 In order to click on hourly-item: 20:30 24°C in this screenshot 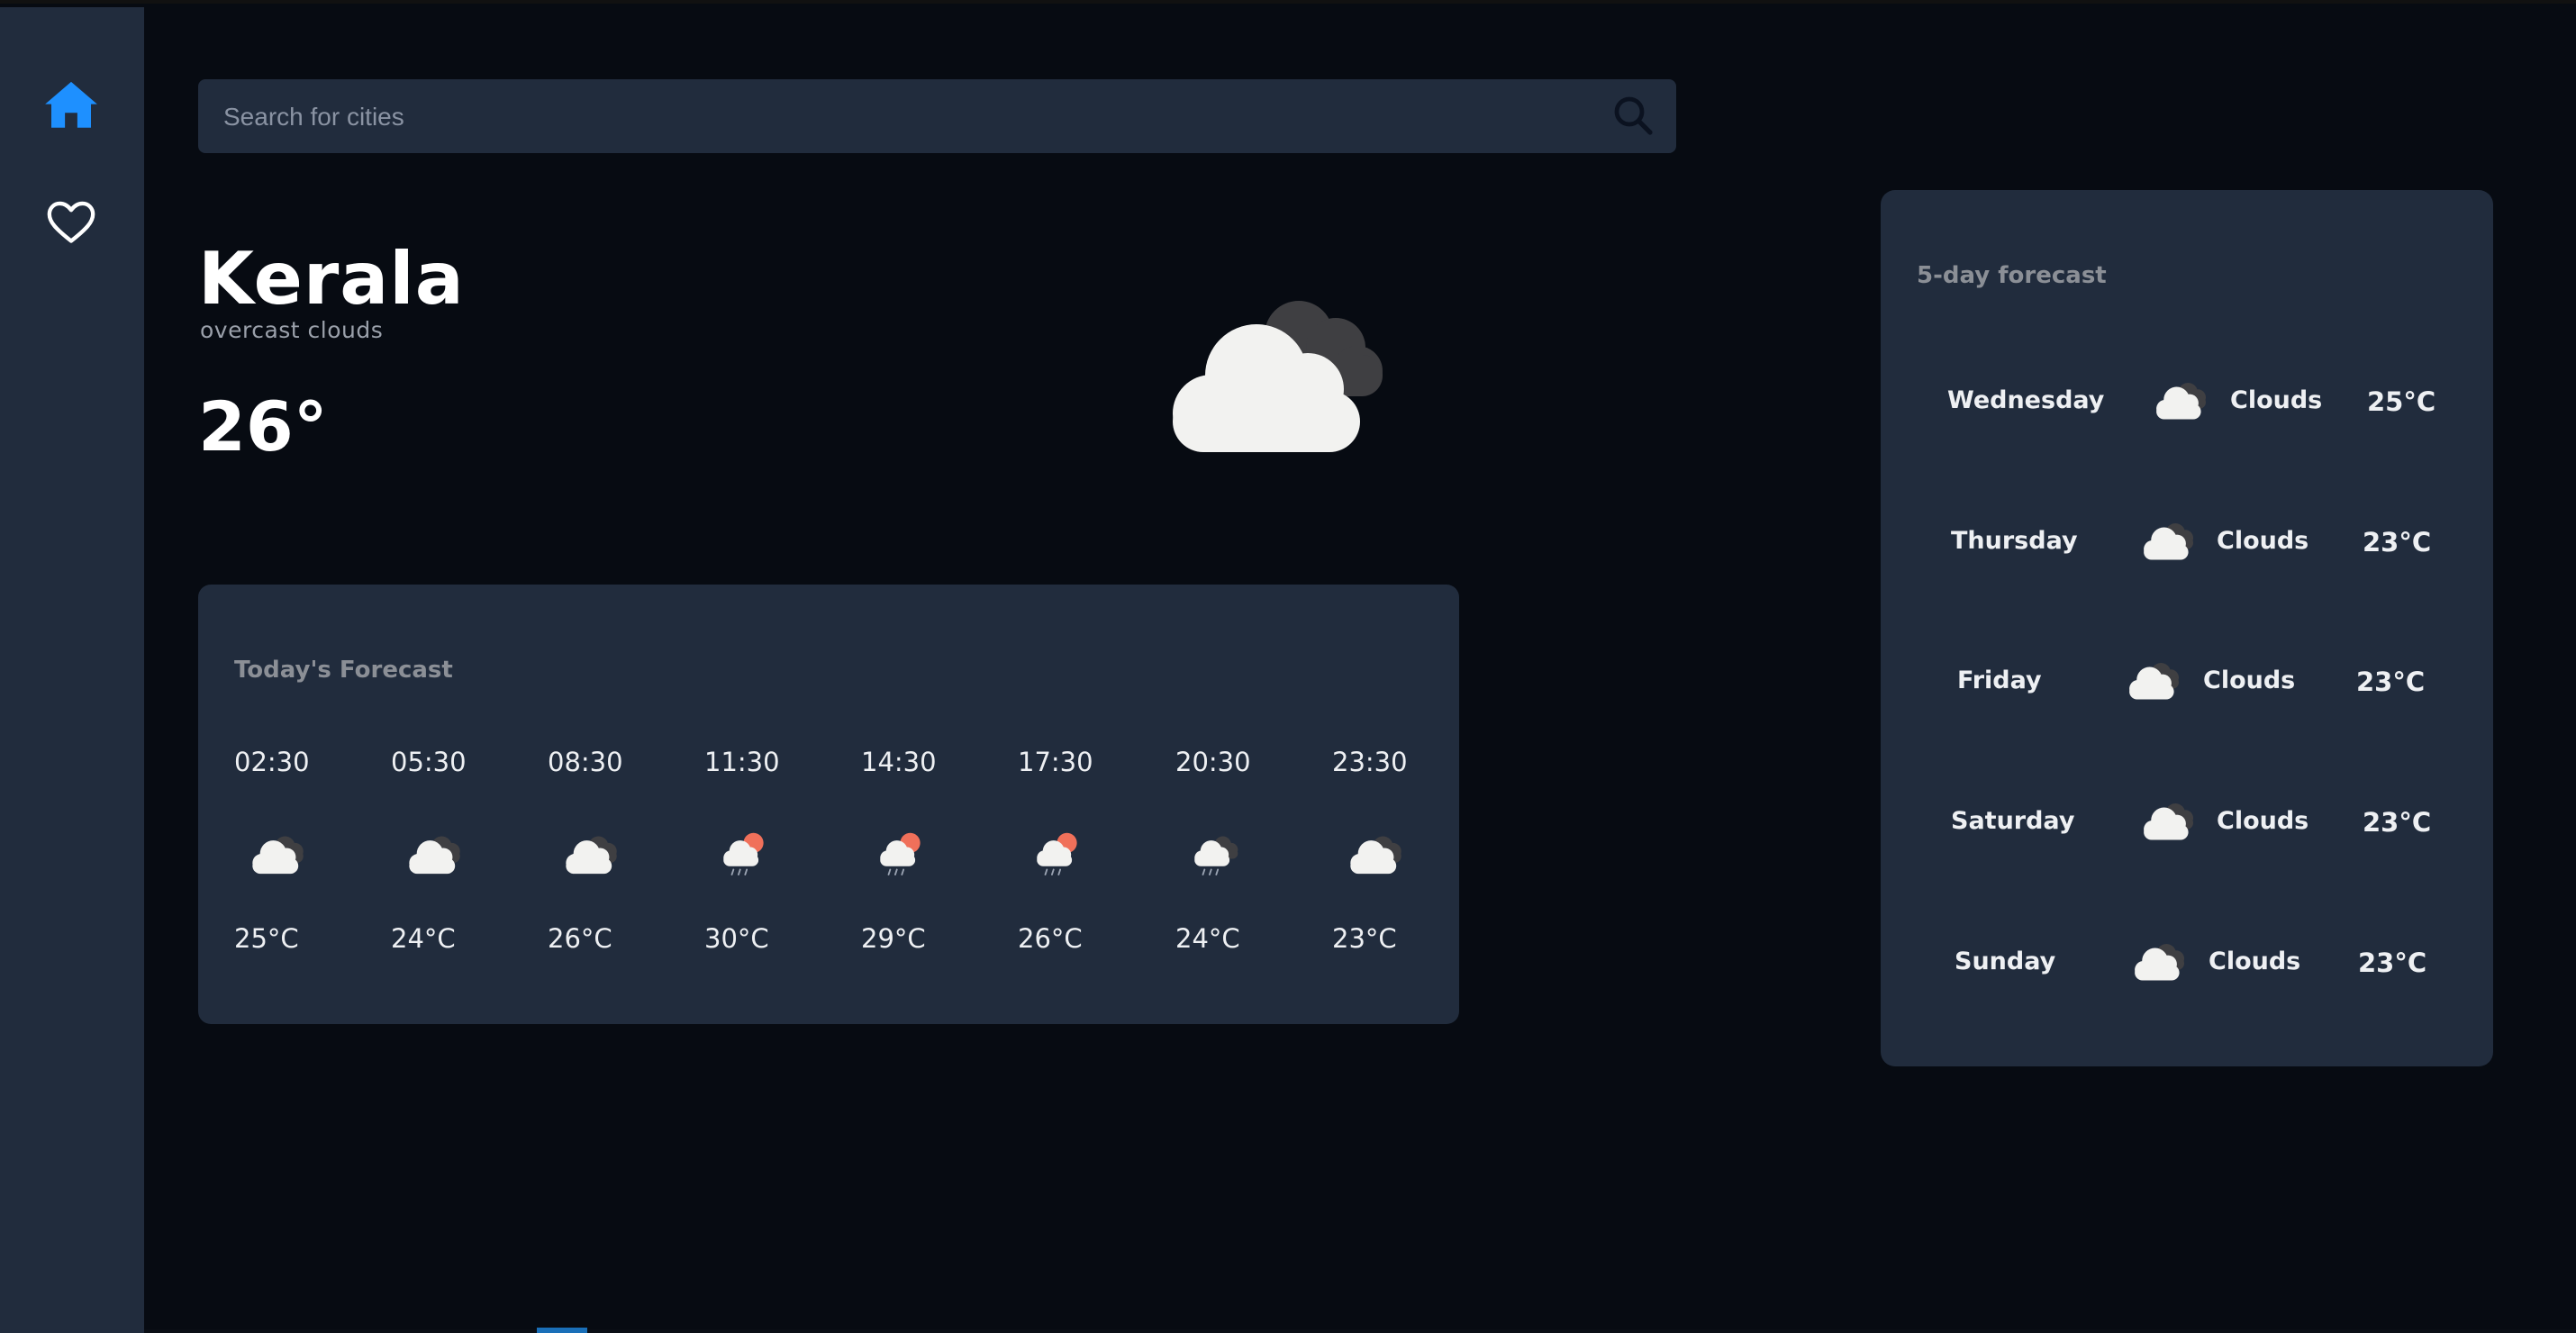, I will do `click(1229, 864)`.